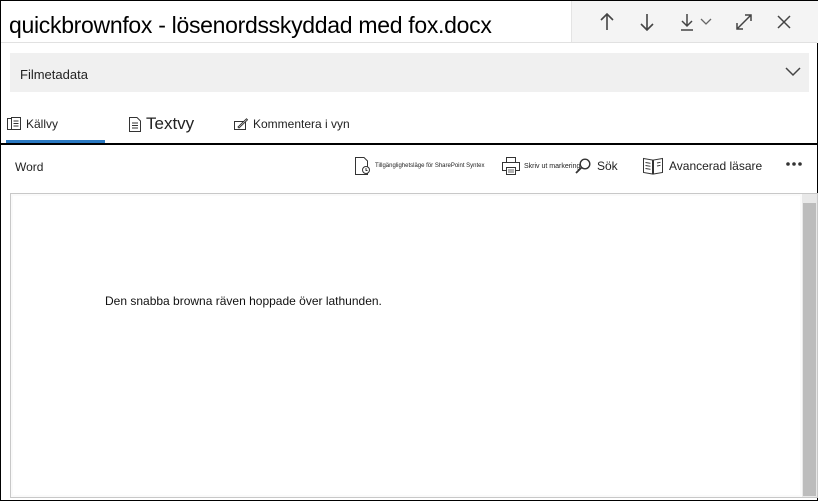 This screenshot has width=818, height=501. I want to click on source-view-icon, so click(14, 123).